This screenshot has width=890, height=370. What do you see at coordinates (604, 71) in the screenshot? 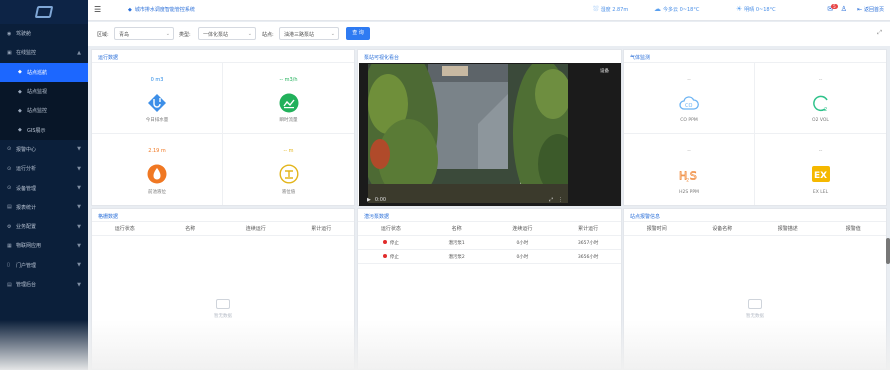
I see `video-device-tag: 设备` at bounding box center [604, 71].